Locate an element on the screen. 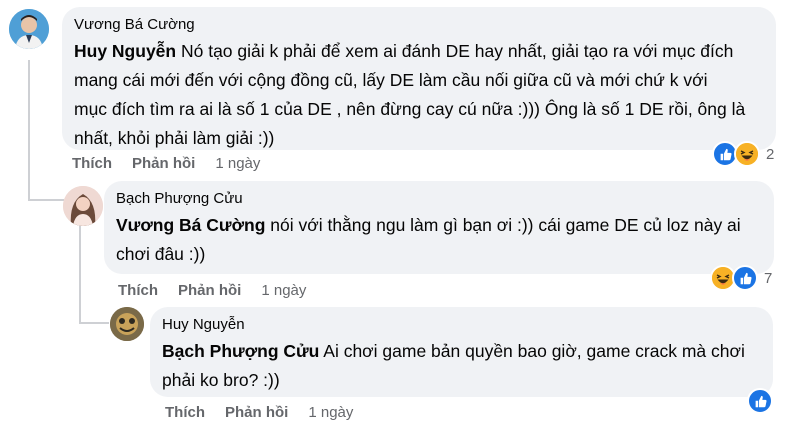  reaction-summary: 2 is located at coordinates (743, 154).